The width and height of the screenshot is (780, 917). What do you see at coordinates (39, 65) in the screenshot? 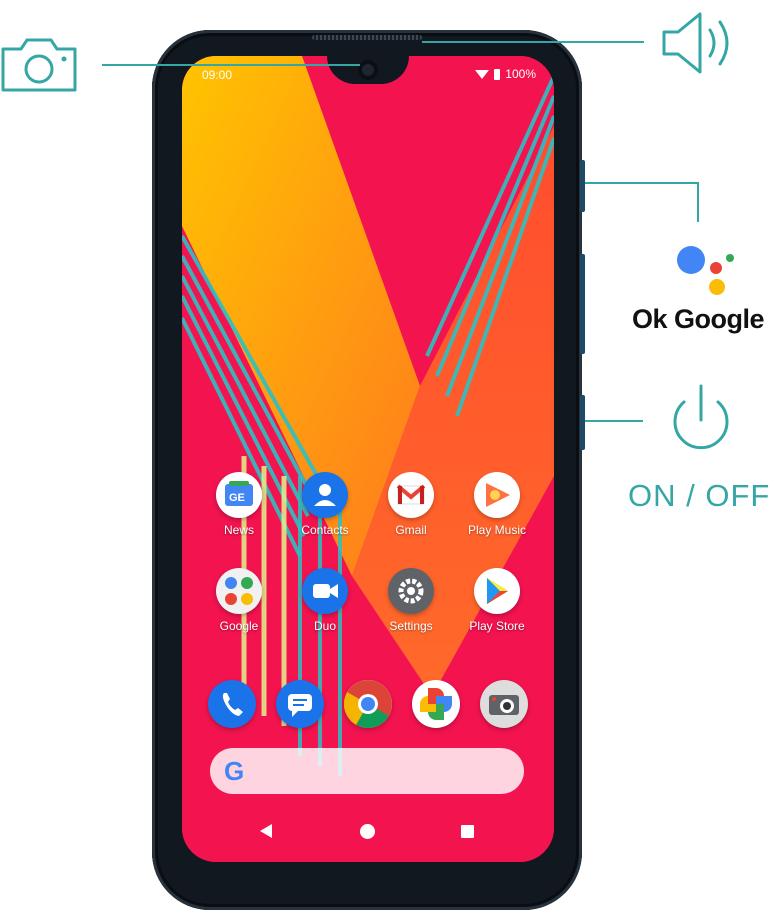
I see `camera-icon` at bounding box center [39, 65].